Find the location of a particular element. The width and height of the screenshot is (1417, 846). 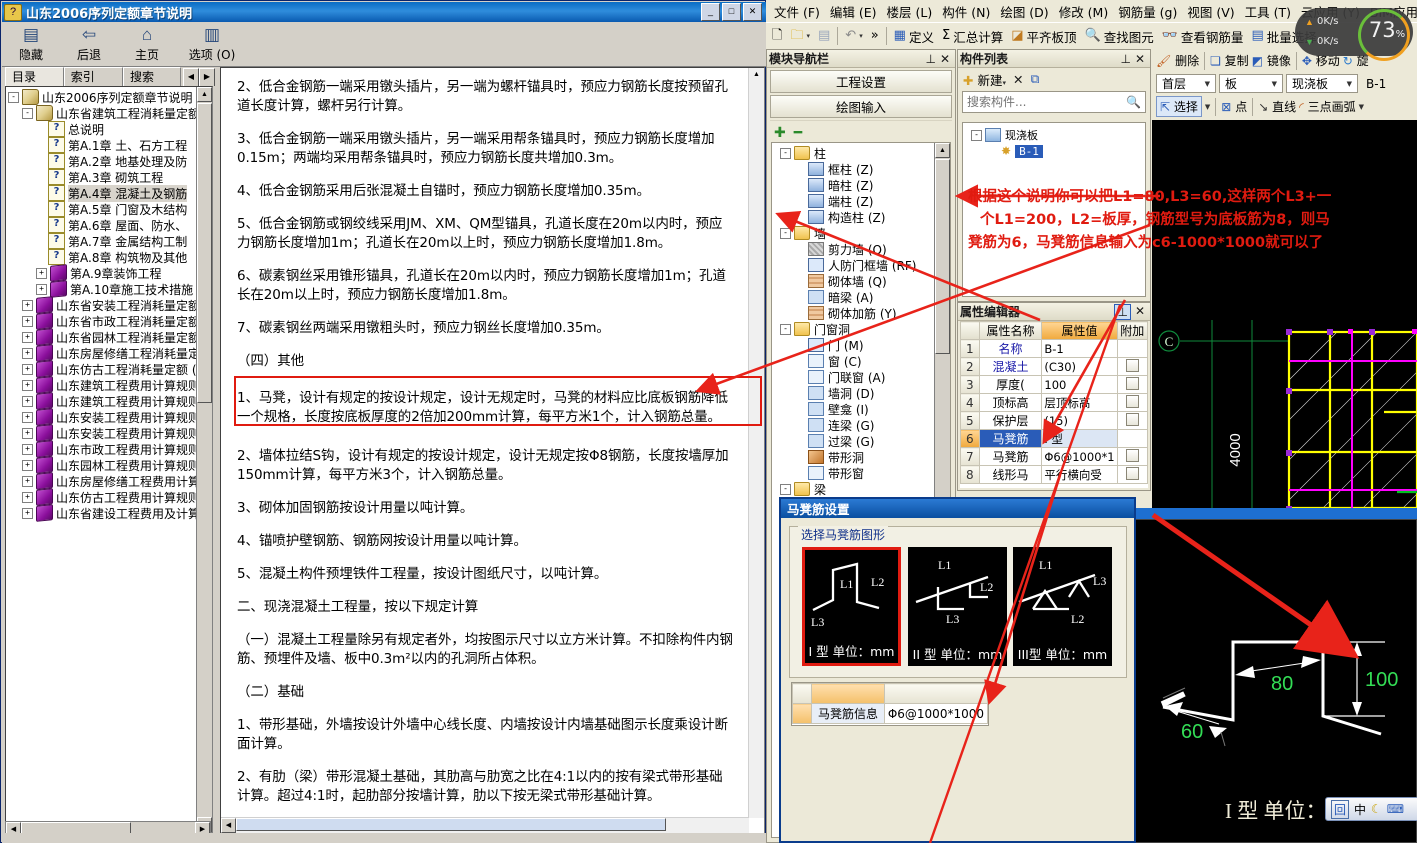

nav-tree-item: 砌体加筋 (Y) is located at coordinates (854, 313).